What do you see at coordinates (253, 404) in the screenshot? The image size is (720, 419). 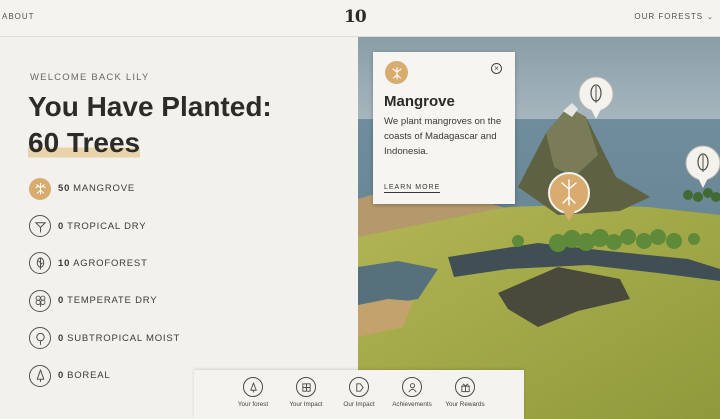 I see `nav-label: Your forest` at bounding box center [253, 404].